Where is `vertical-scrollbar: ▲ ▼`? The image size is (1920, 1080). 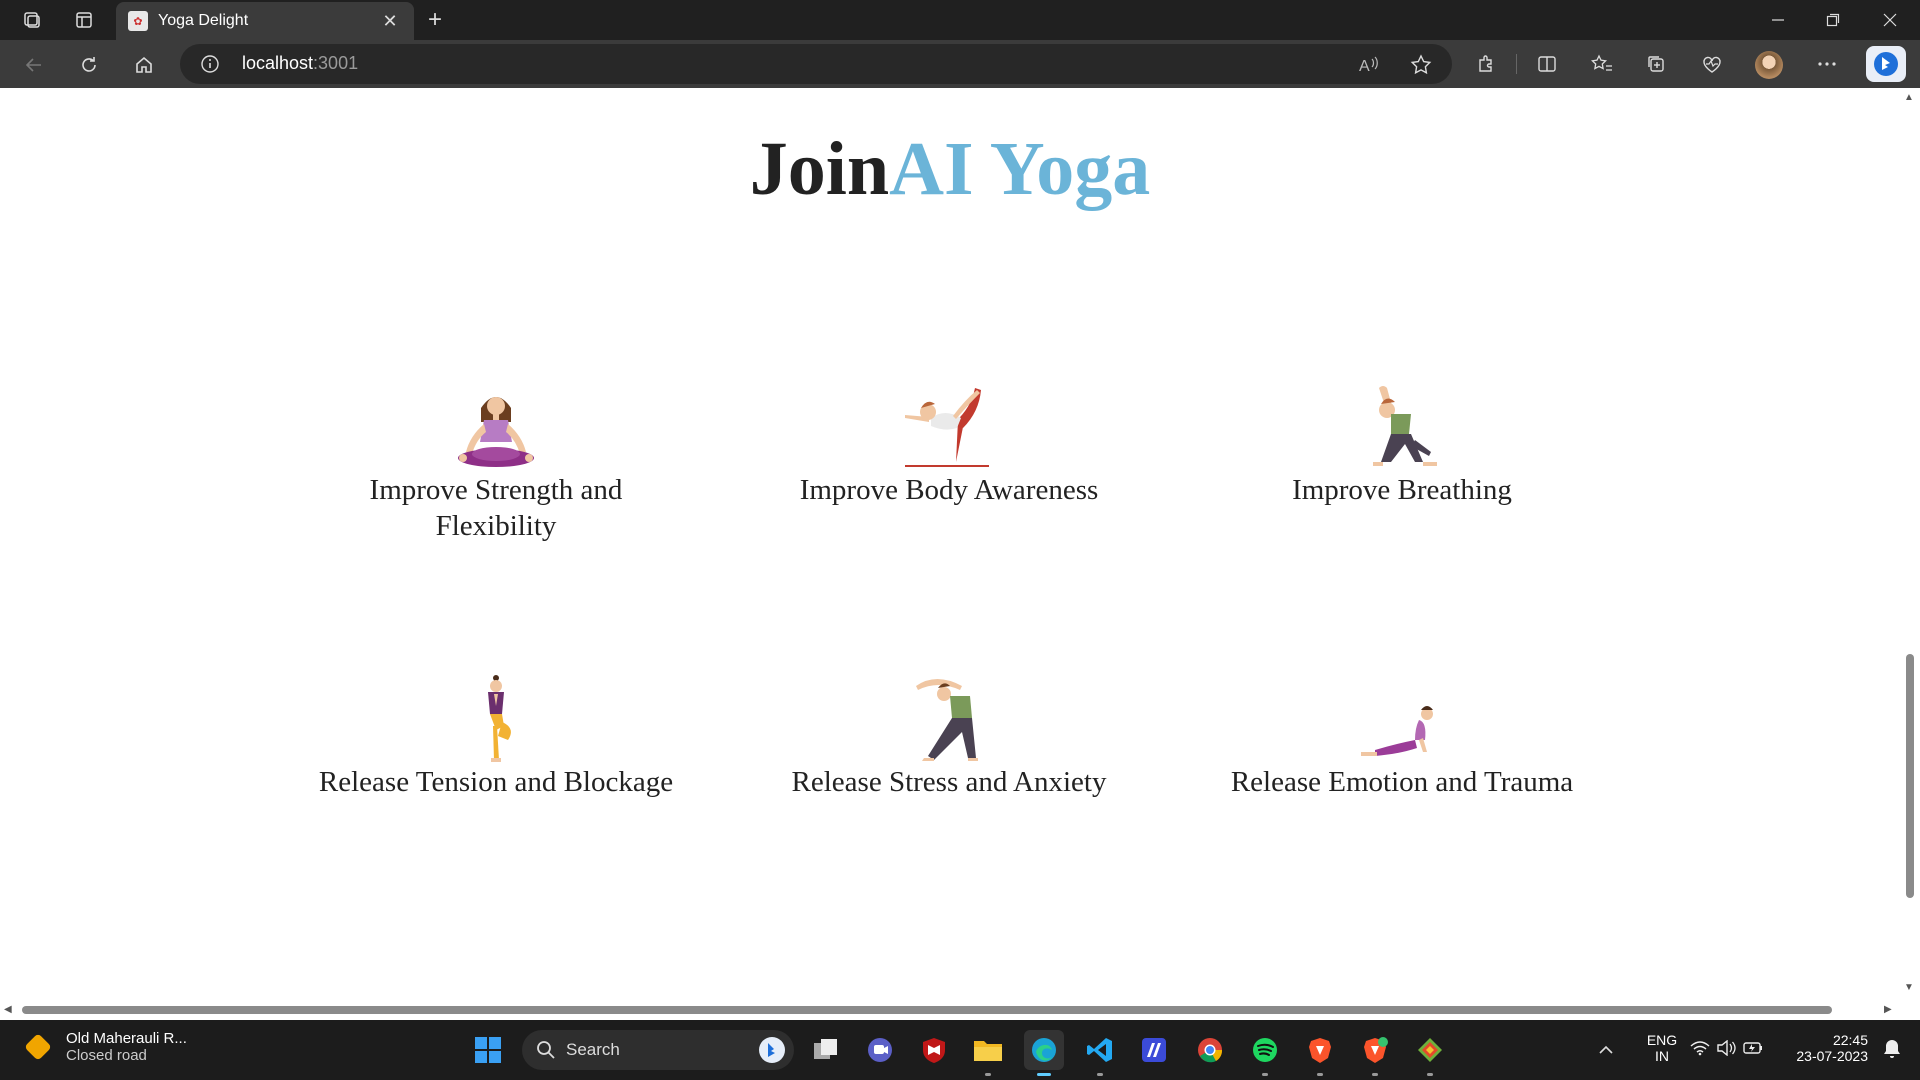
vertical-scrollbar: ▲ ▼ is located at coordinates (1910, 544).